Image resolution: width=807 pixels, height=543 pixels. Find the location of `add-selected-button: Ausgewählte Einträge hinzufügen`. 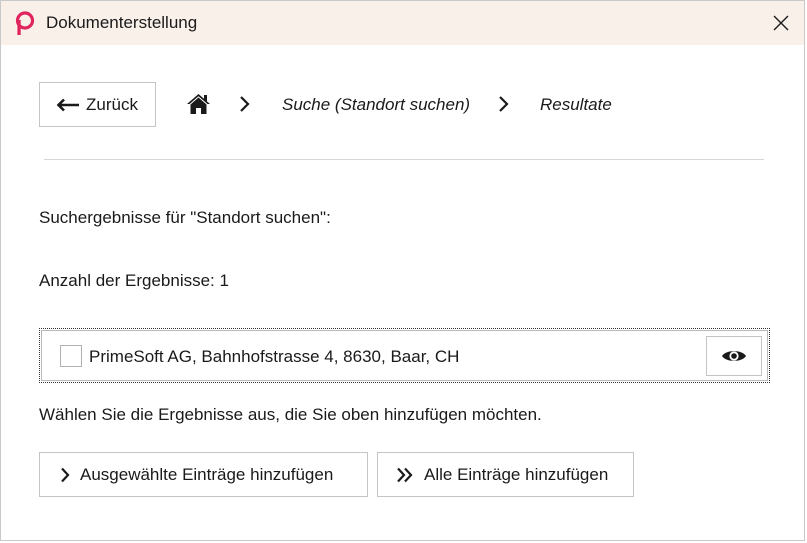

add-selected-button: Ausgewählte Einträge hinzufügen is located at coordinates (203, 474).